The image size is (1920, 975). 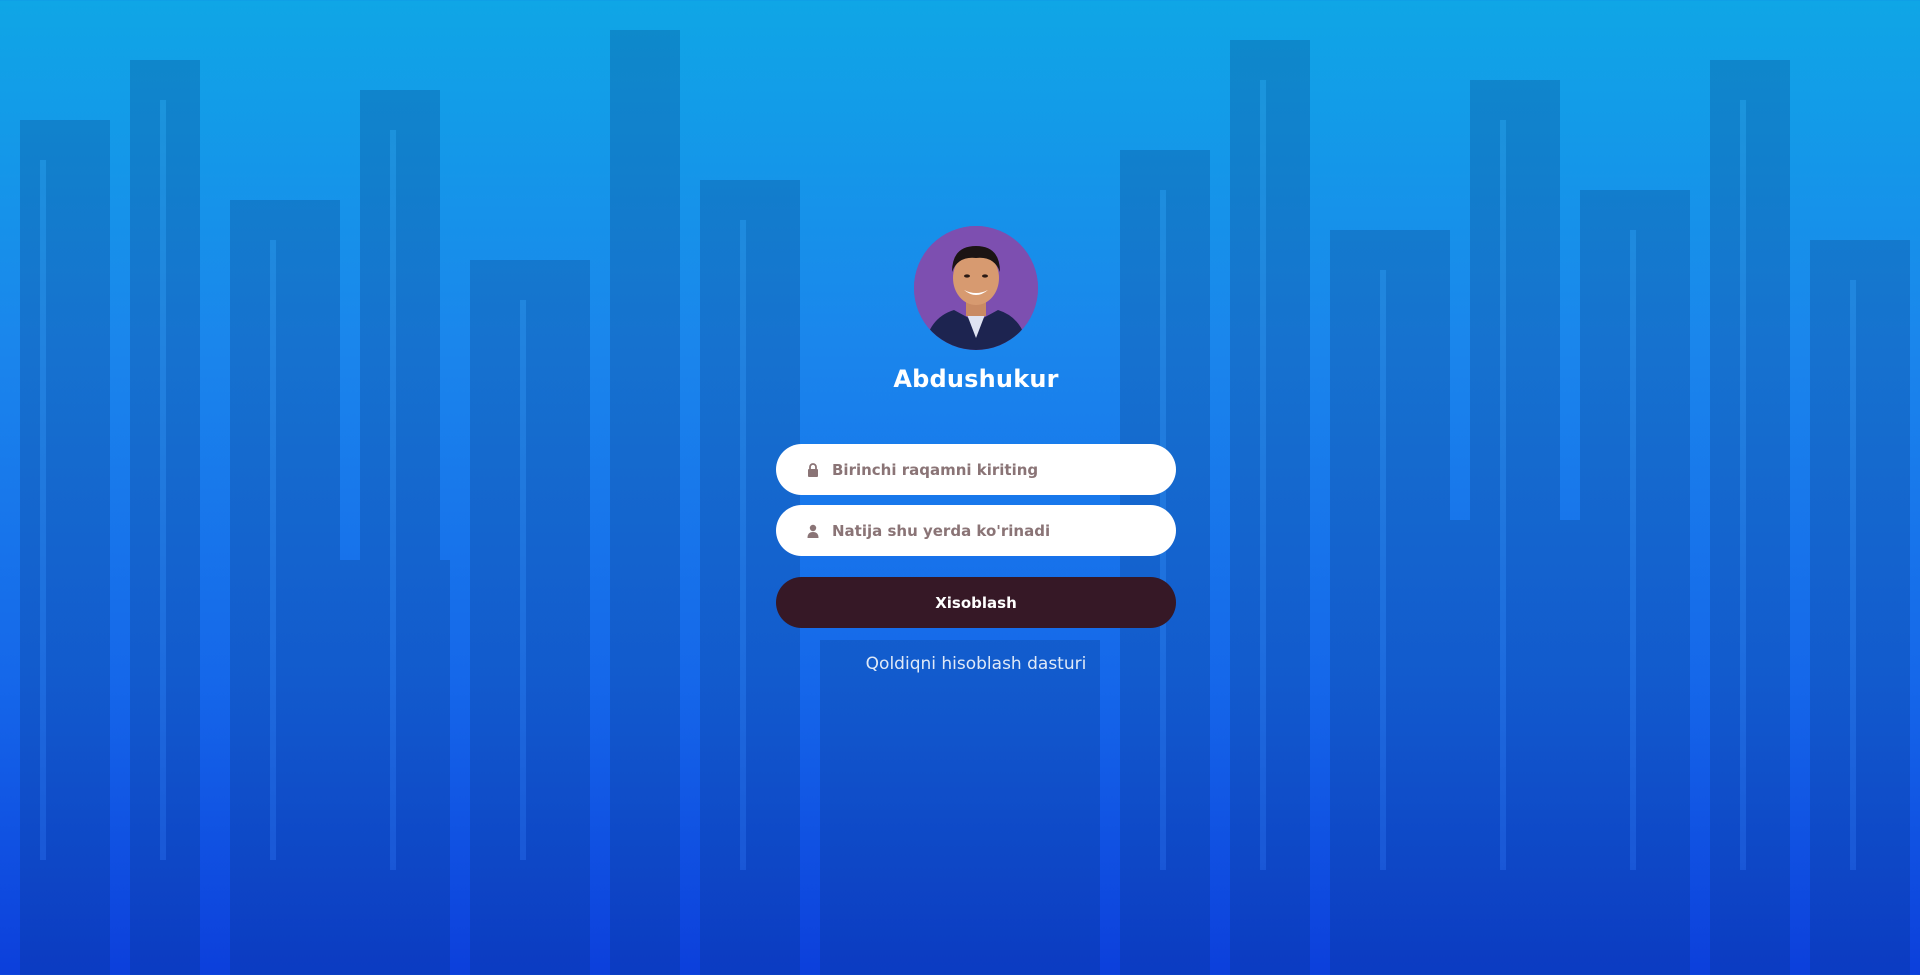 What do you see at coordinates (976, 664) in the screenshot?
I see `footer-caption: Qoldiqni hisoblash dasturi` at bounding box center [976, 664].